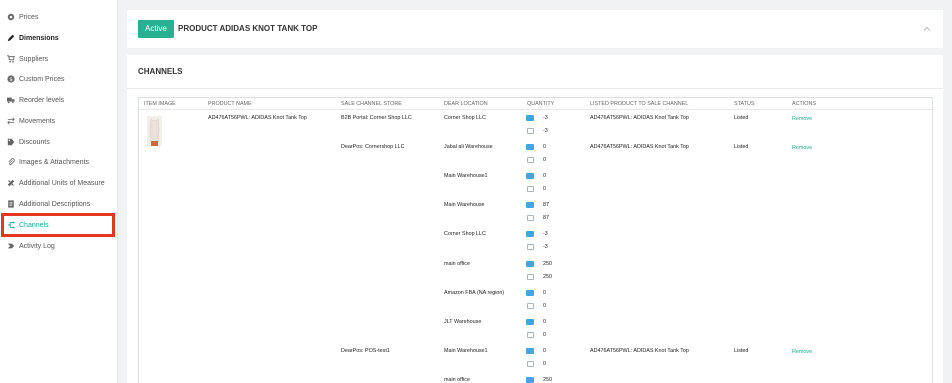  I want to click on sidebar-item-images-attachments: Images & Attachments, so click(59, 162).